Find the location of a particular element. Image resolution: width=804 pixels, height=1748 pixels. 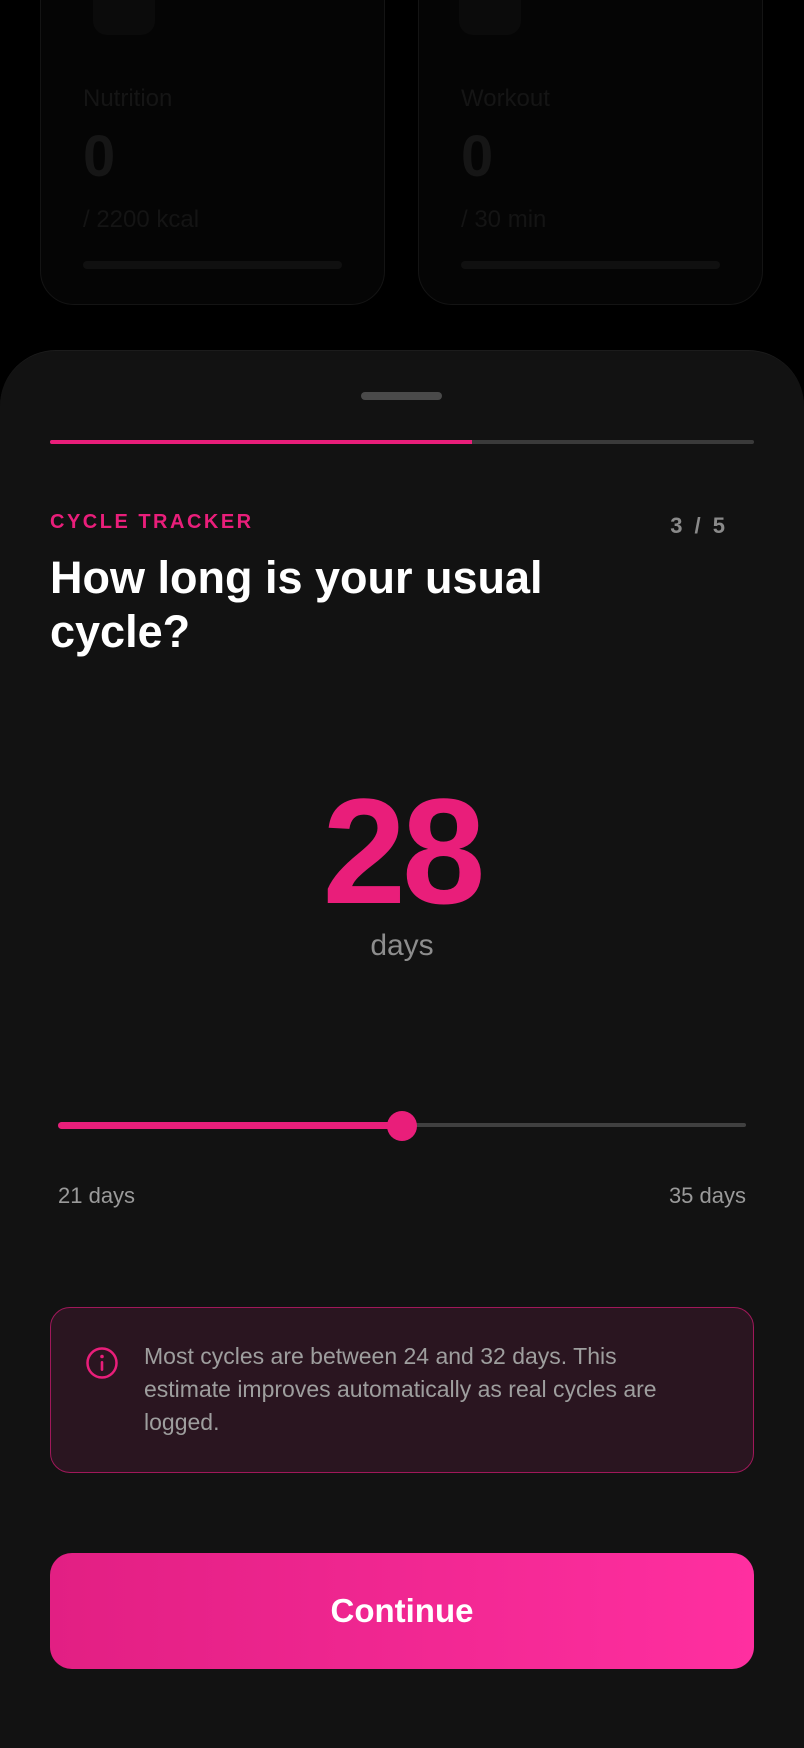

slider-min-label: 21 days is located at coordinates (97, 1195).